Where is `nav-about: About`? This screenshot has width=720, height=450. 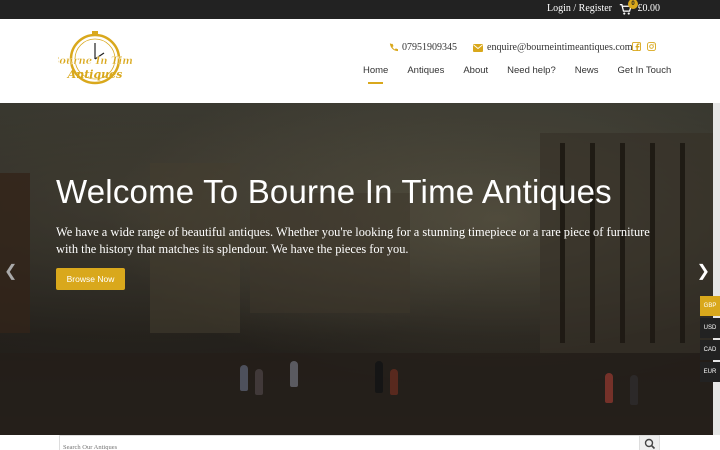 nav-about: About is located at coordinates (475, 70).